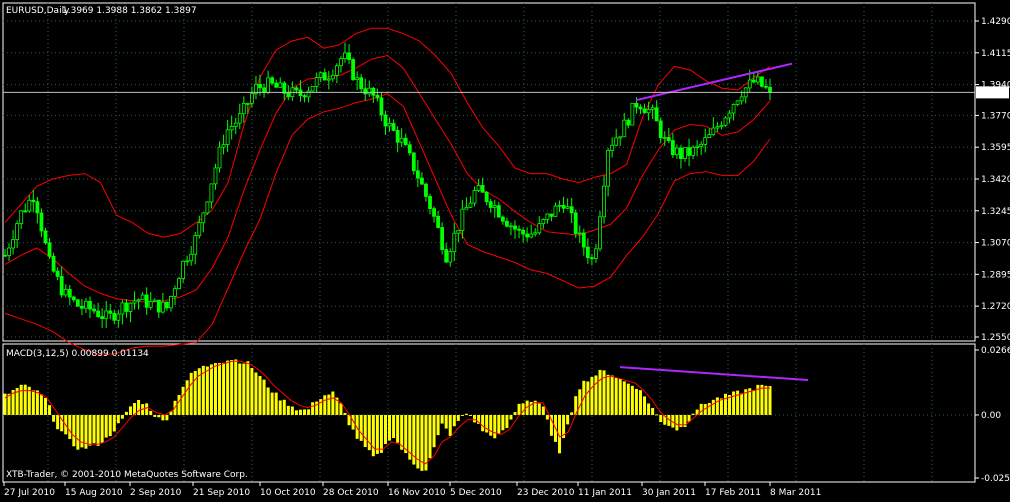 This screenshot has width=1010, height=502. What do you see at coordinates (546, 493) in the screenshot?
I see `x-tick-label: 23 Dec 2010` at bounding box center [546, 493].